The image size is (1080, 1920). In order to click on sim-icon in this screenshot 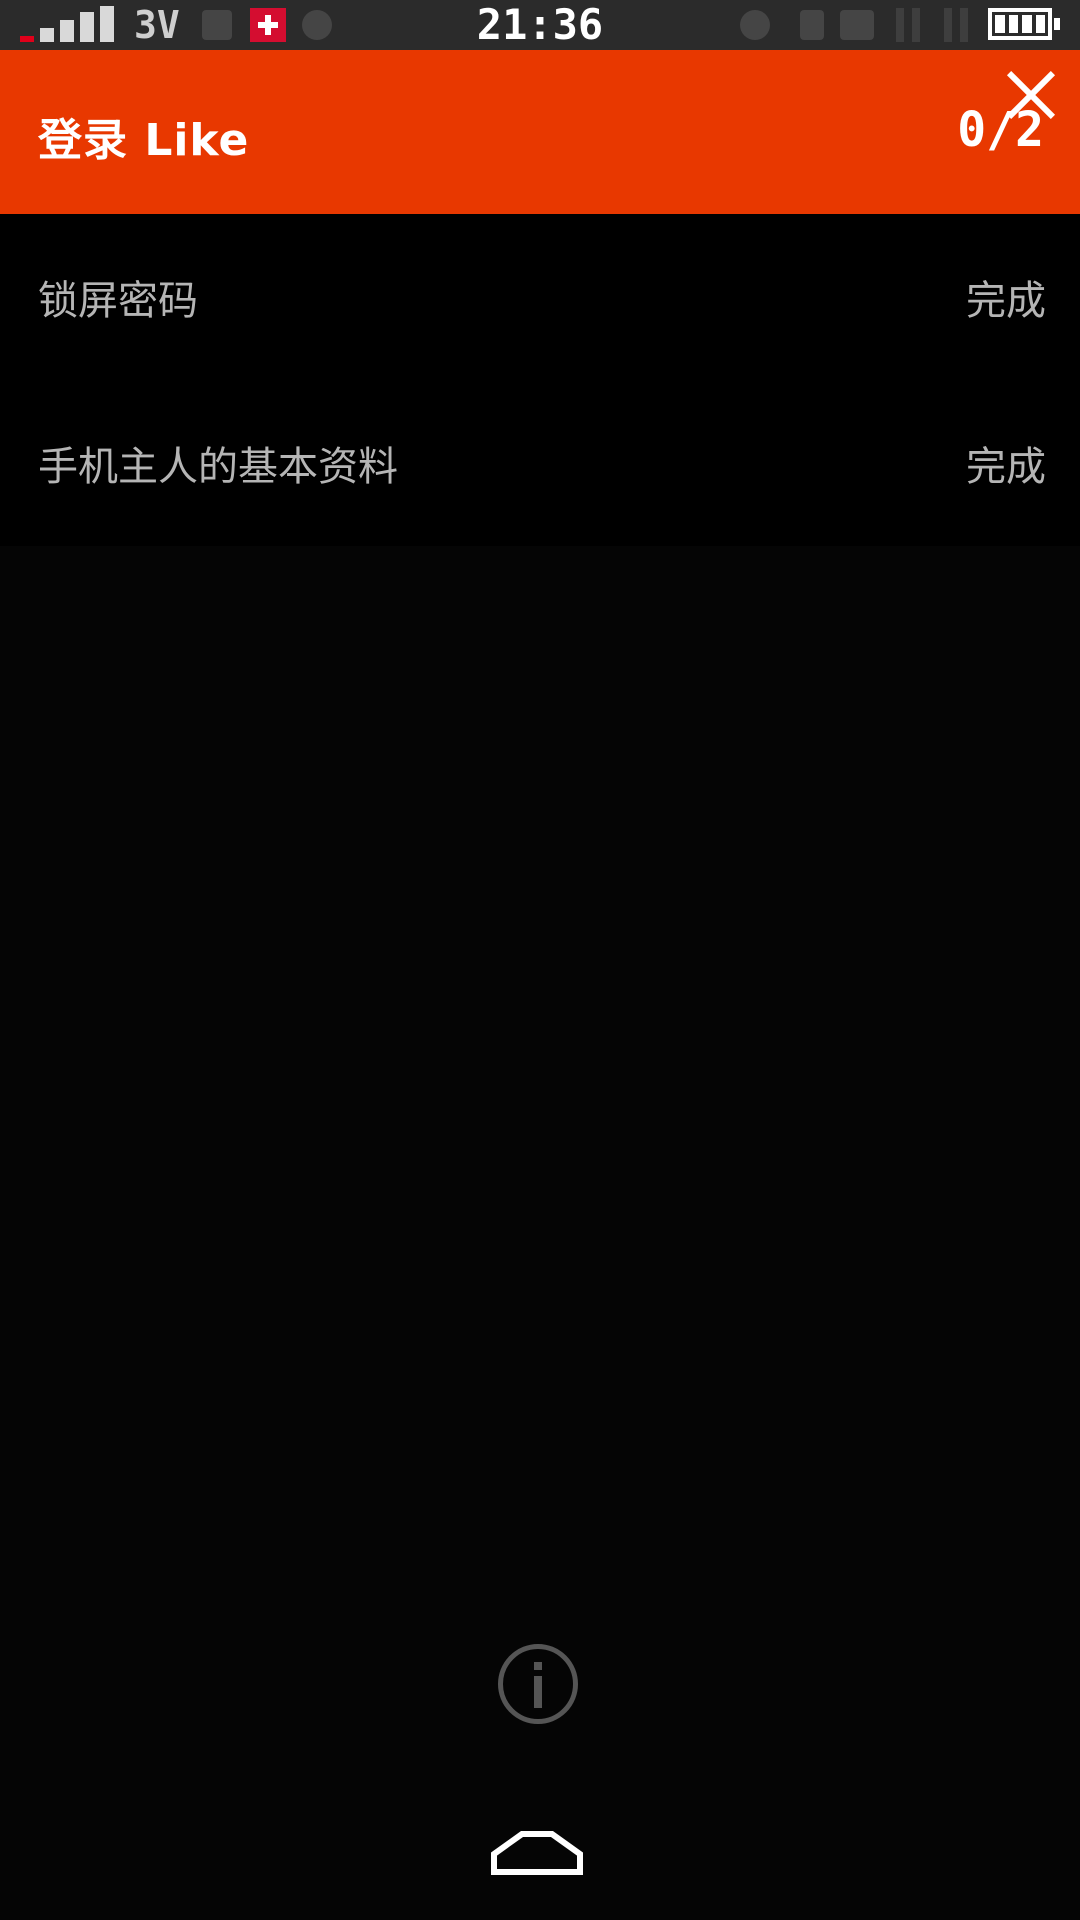, I will do `click(857, 25)`.